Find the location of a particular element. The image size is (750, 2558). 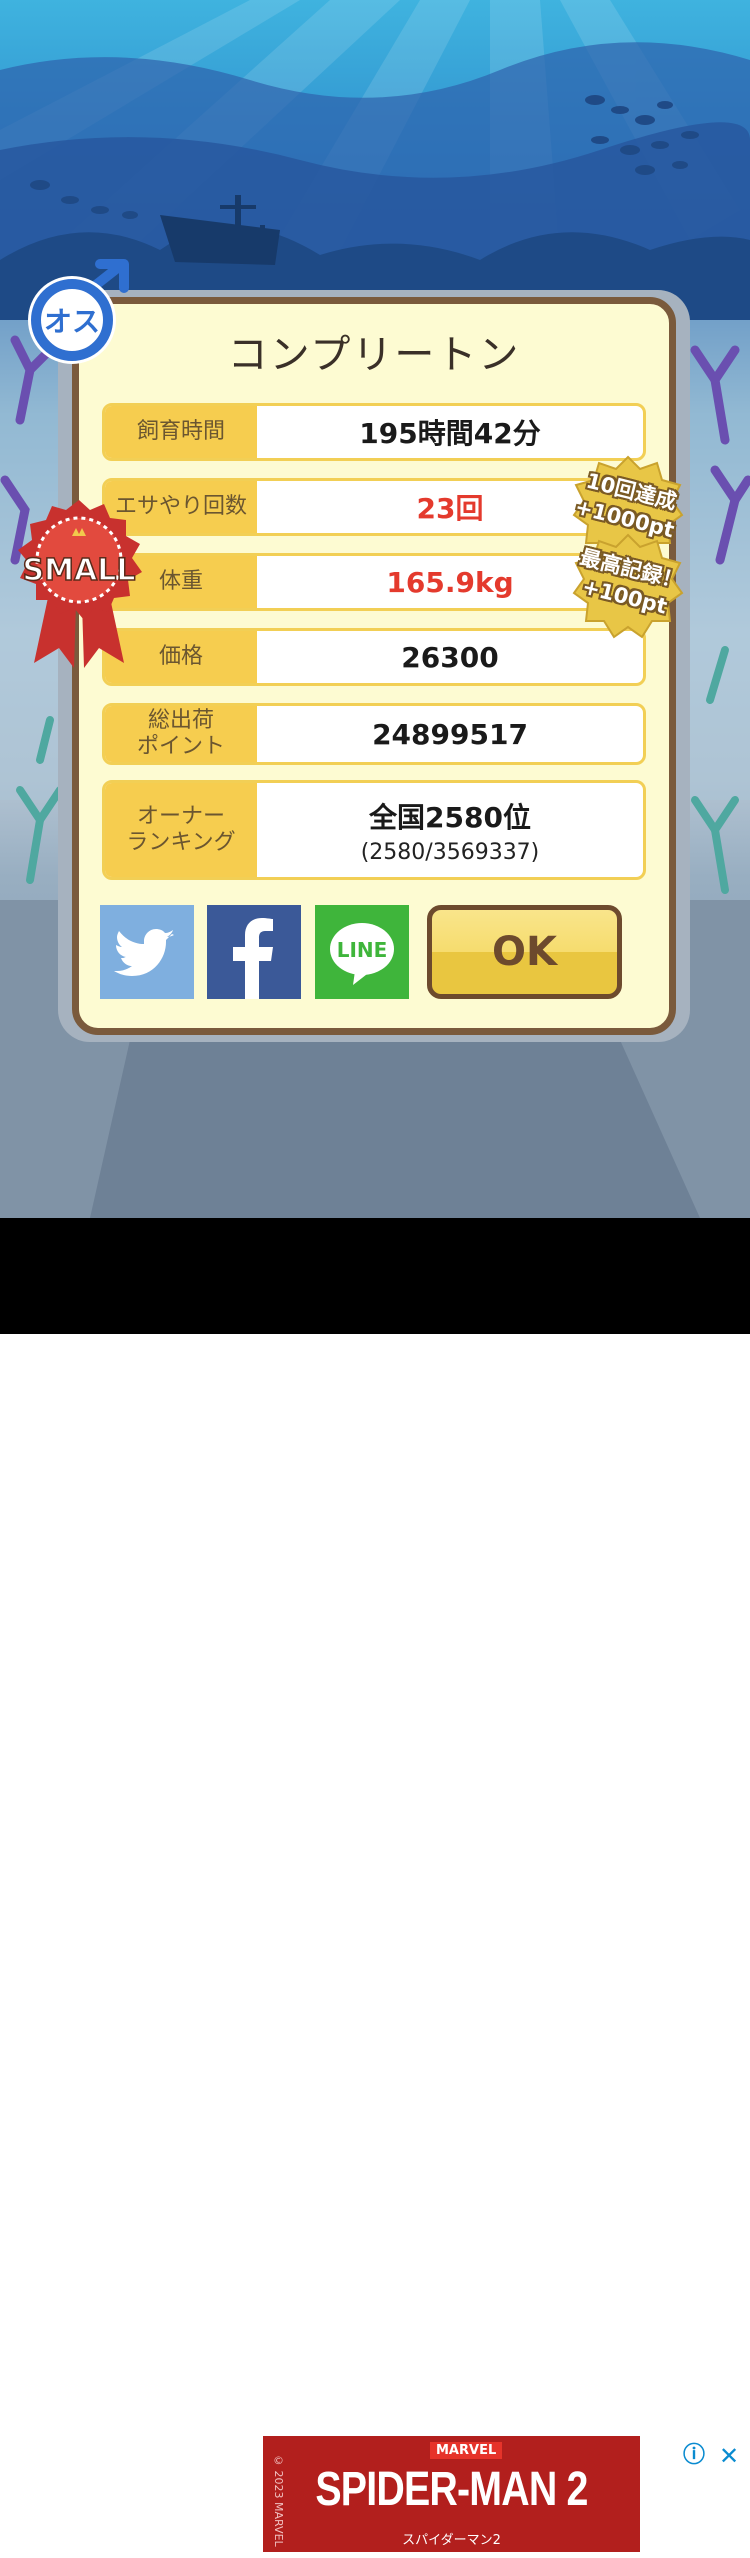

row-weight: 体重 165.9kg is located at coordinates (374, 582).